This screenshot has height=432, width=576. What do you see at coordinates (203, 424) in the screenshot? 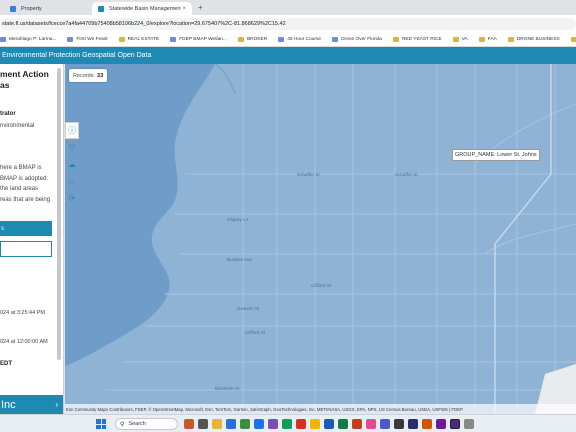
I see `task-view-icon` at bounding box center [203, 424].